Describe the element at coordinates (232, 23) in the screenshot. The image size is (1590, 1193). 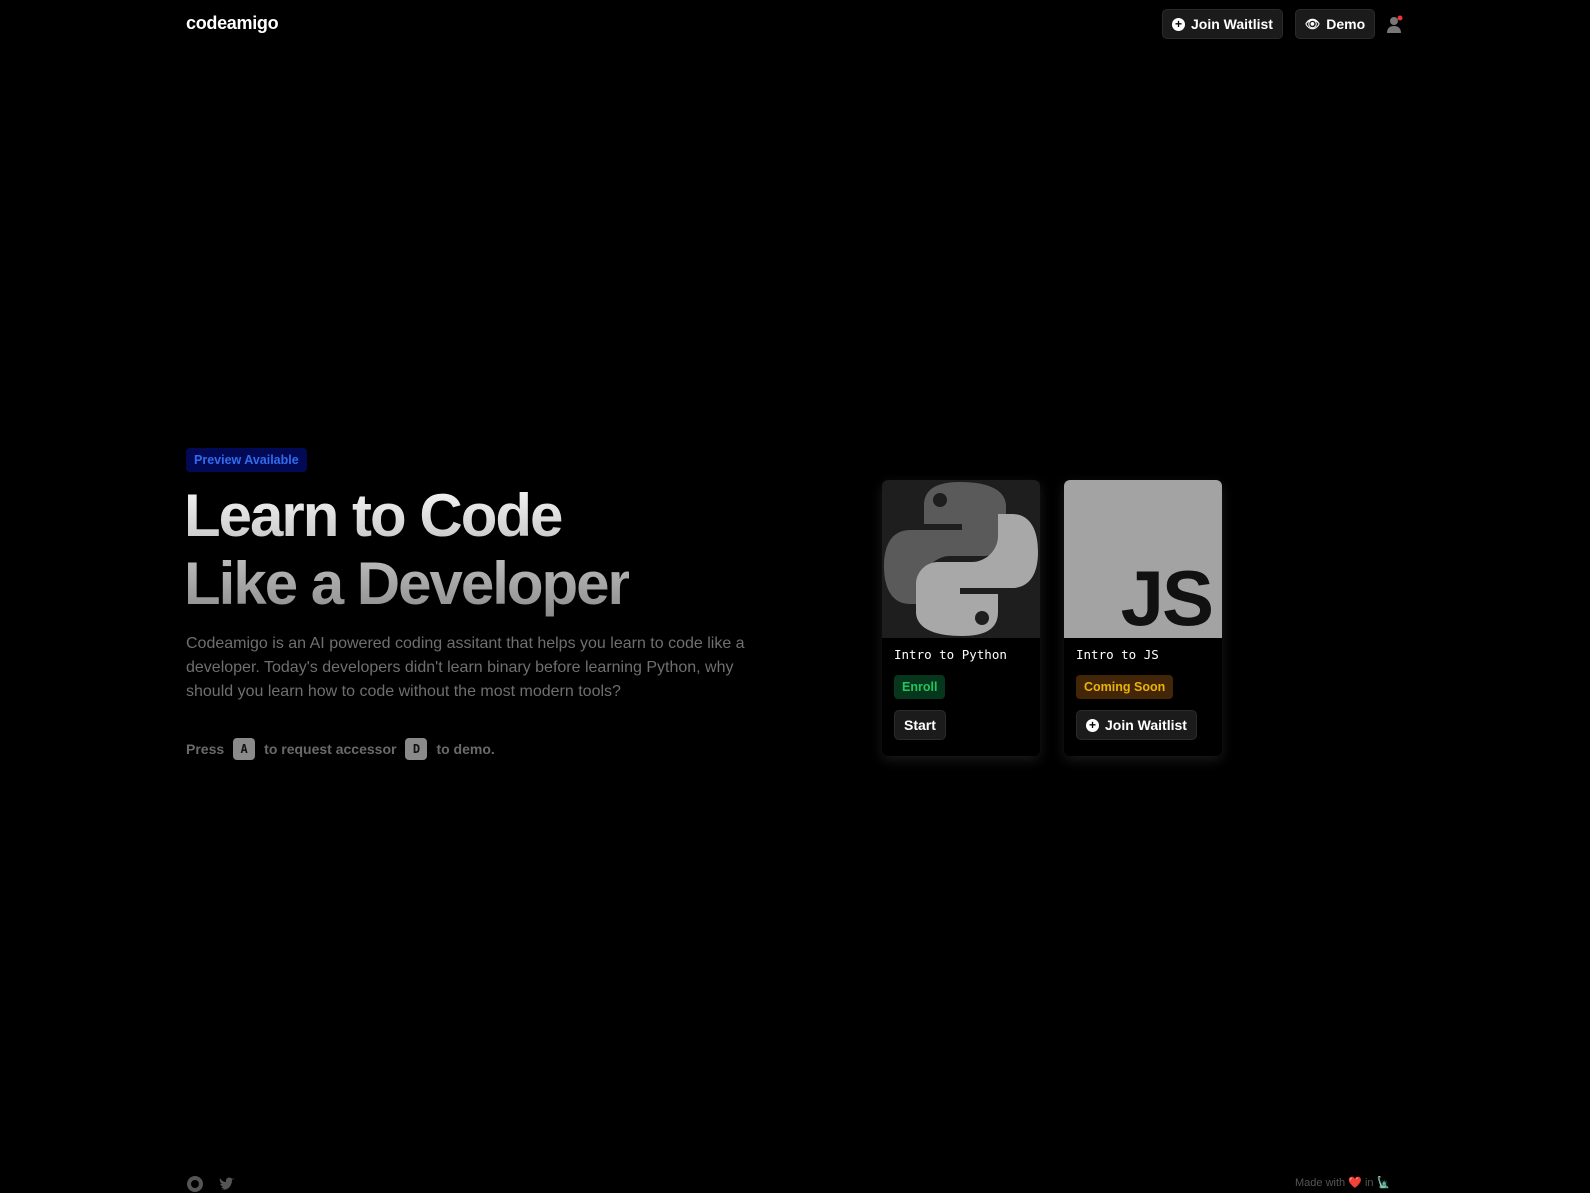
I see `logo: codeamigo` at that location.